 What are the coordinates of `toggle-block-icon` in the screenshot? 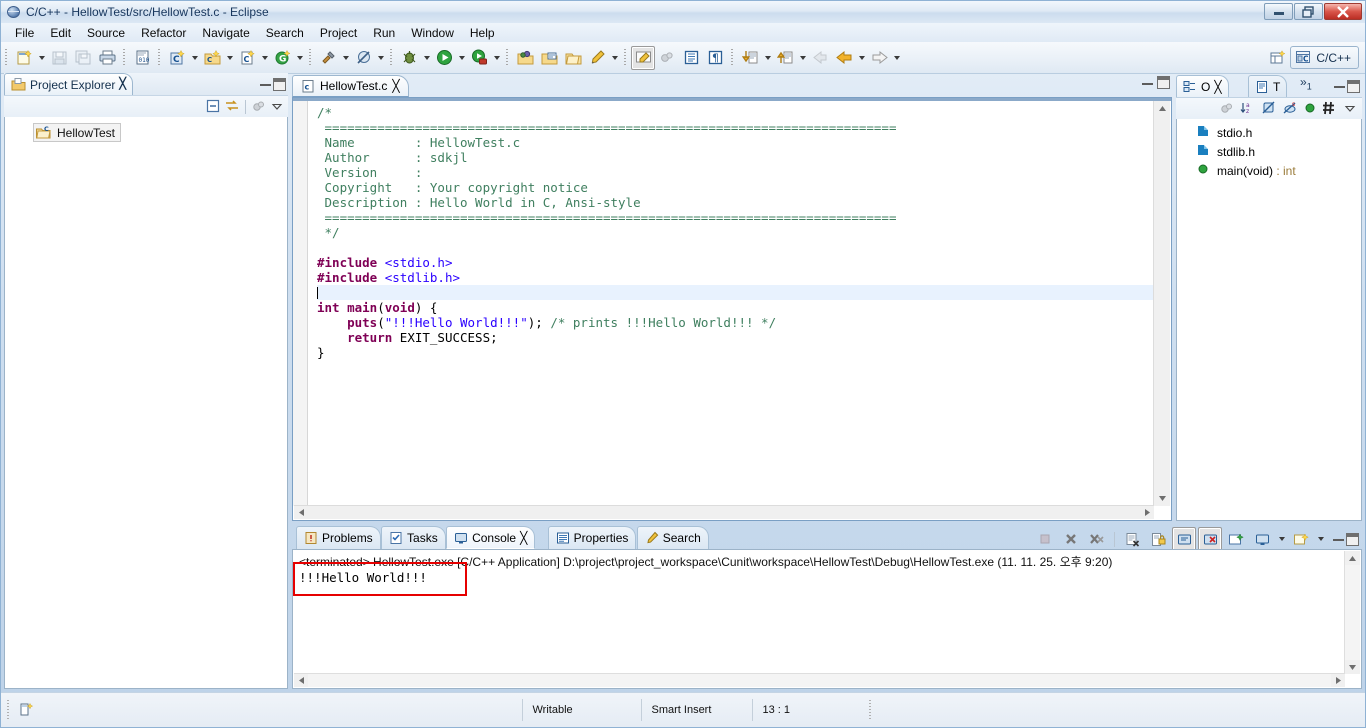 It's located at (667, 58).